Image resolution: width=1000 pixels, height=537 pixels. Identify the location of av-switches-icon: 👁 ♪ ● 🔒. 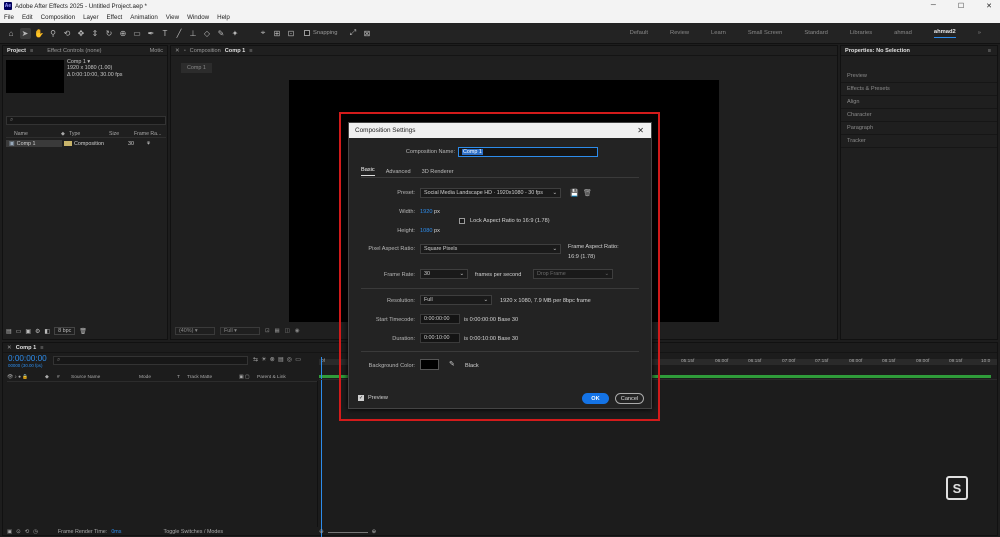
(26, 377).